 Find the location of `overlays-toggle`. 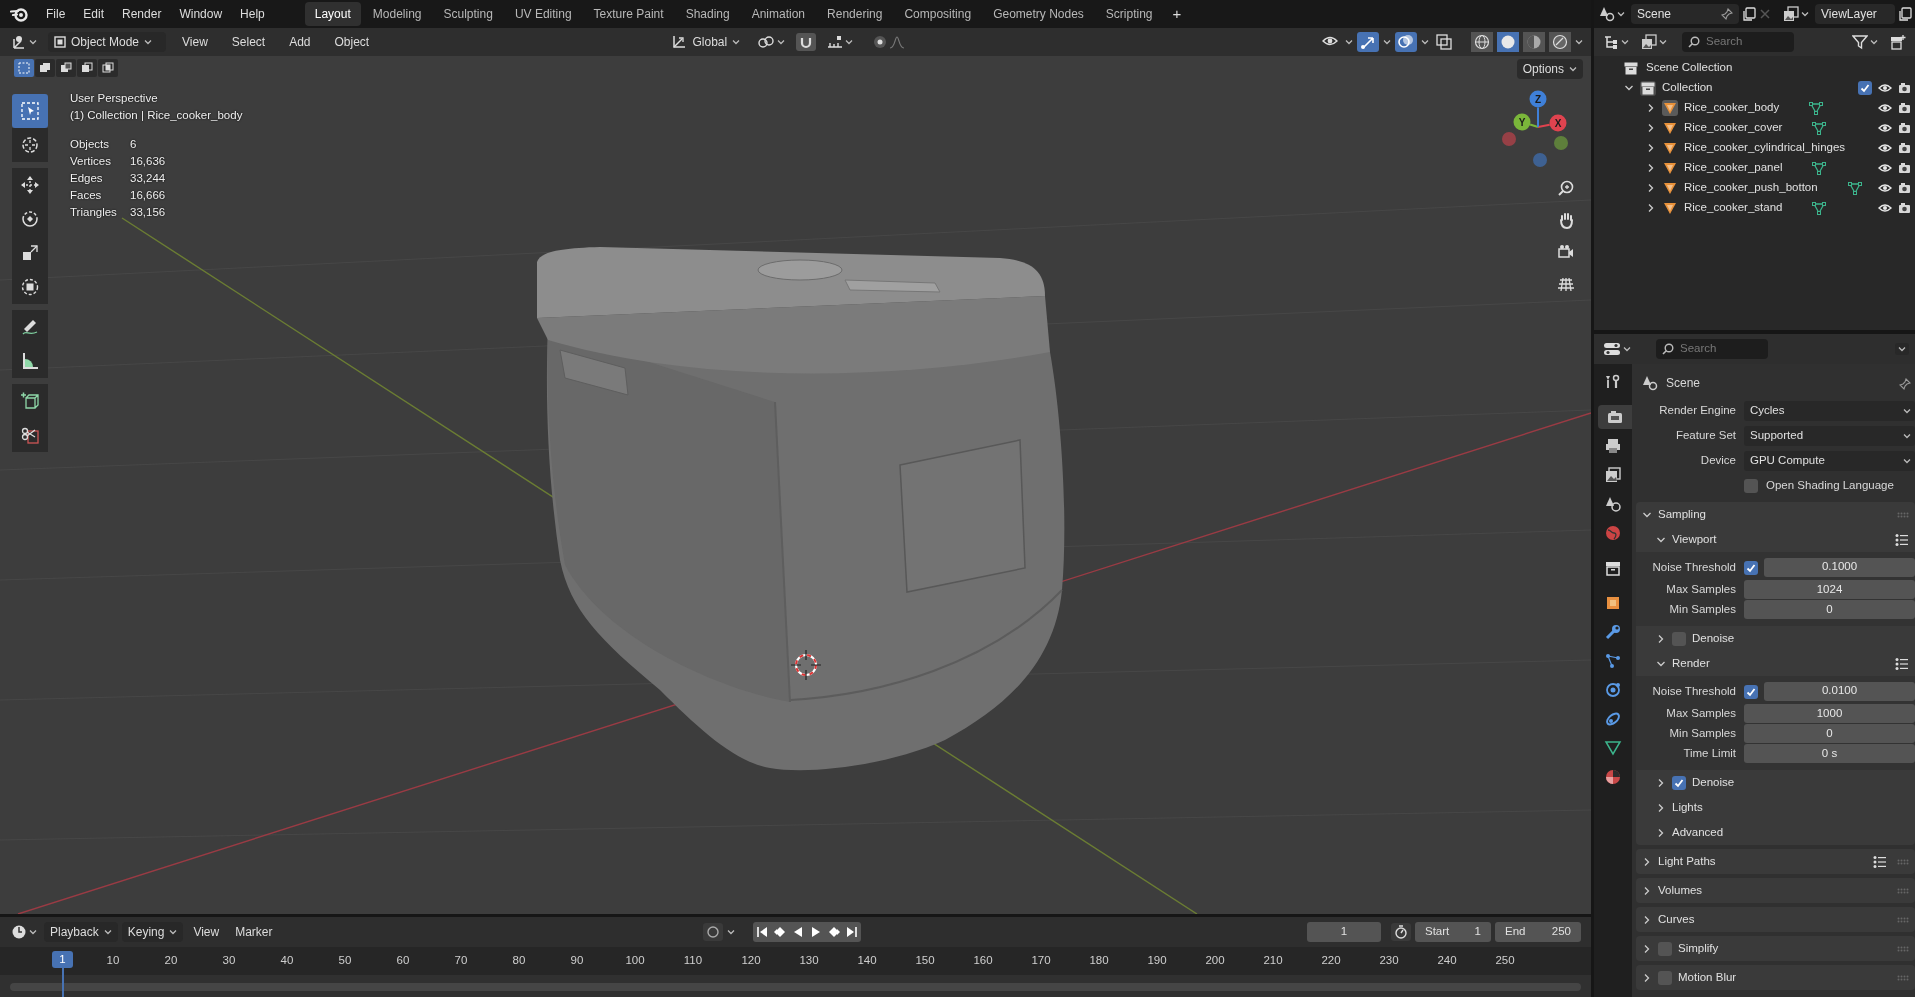

overlays-toggle is located at coordinates (1406, 42).